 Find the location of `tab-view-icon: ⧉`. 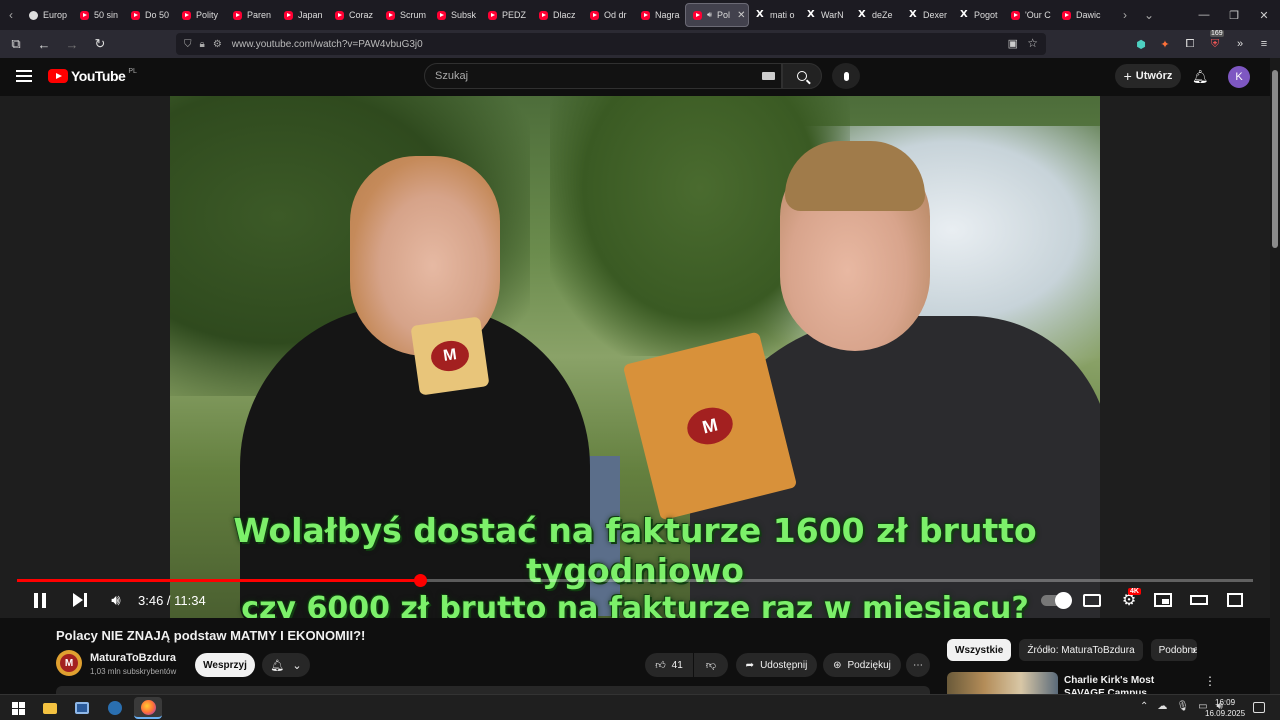

tab-view-icon: ⧉ is located at coordinates (16, 44).